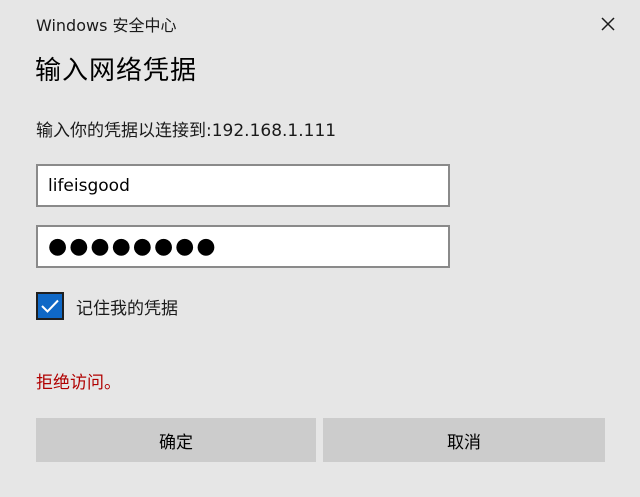  I want to click on connection-description: 输入你的凭据以连接到:192.168.1.111, so click(186, 131).